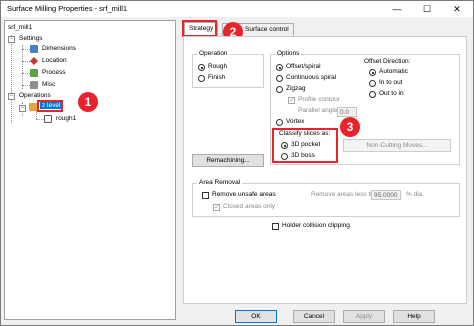 Image resolution: width=474 pixels, height=326 pixels. I want to click on finish-radio, so click(201, 78).